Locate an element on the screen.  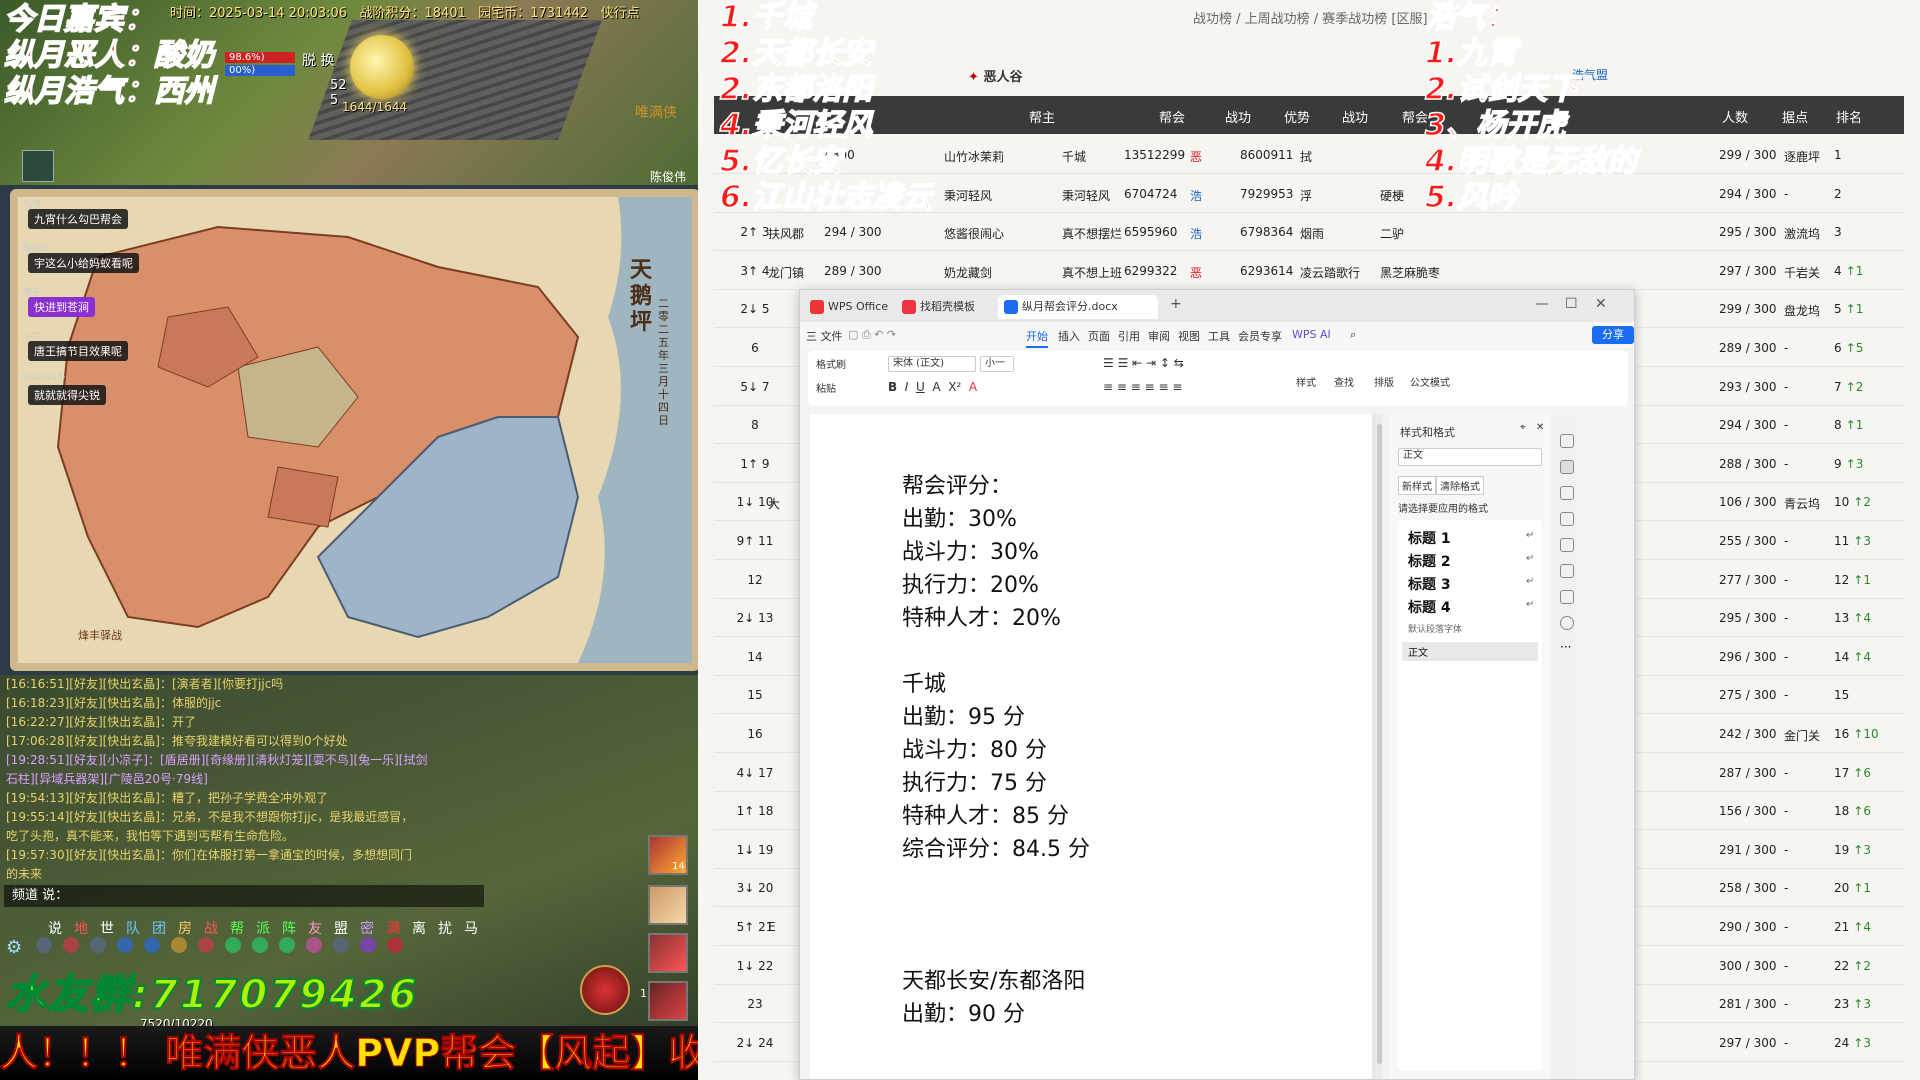
add-tab-icon: + is located at coordinates (1176, 304).